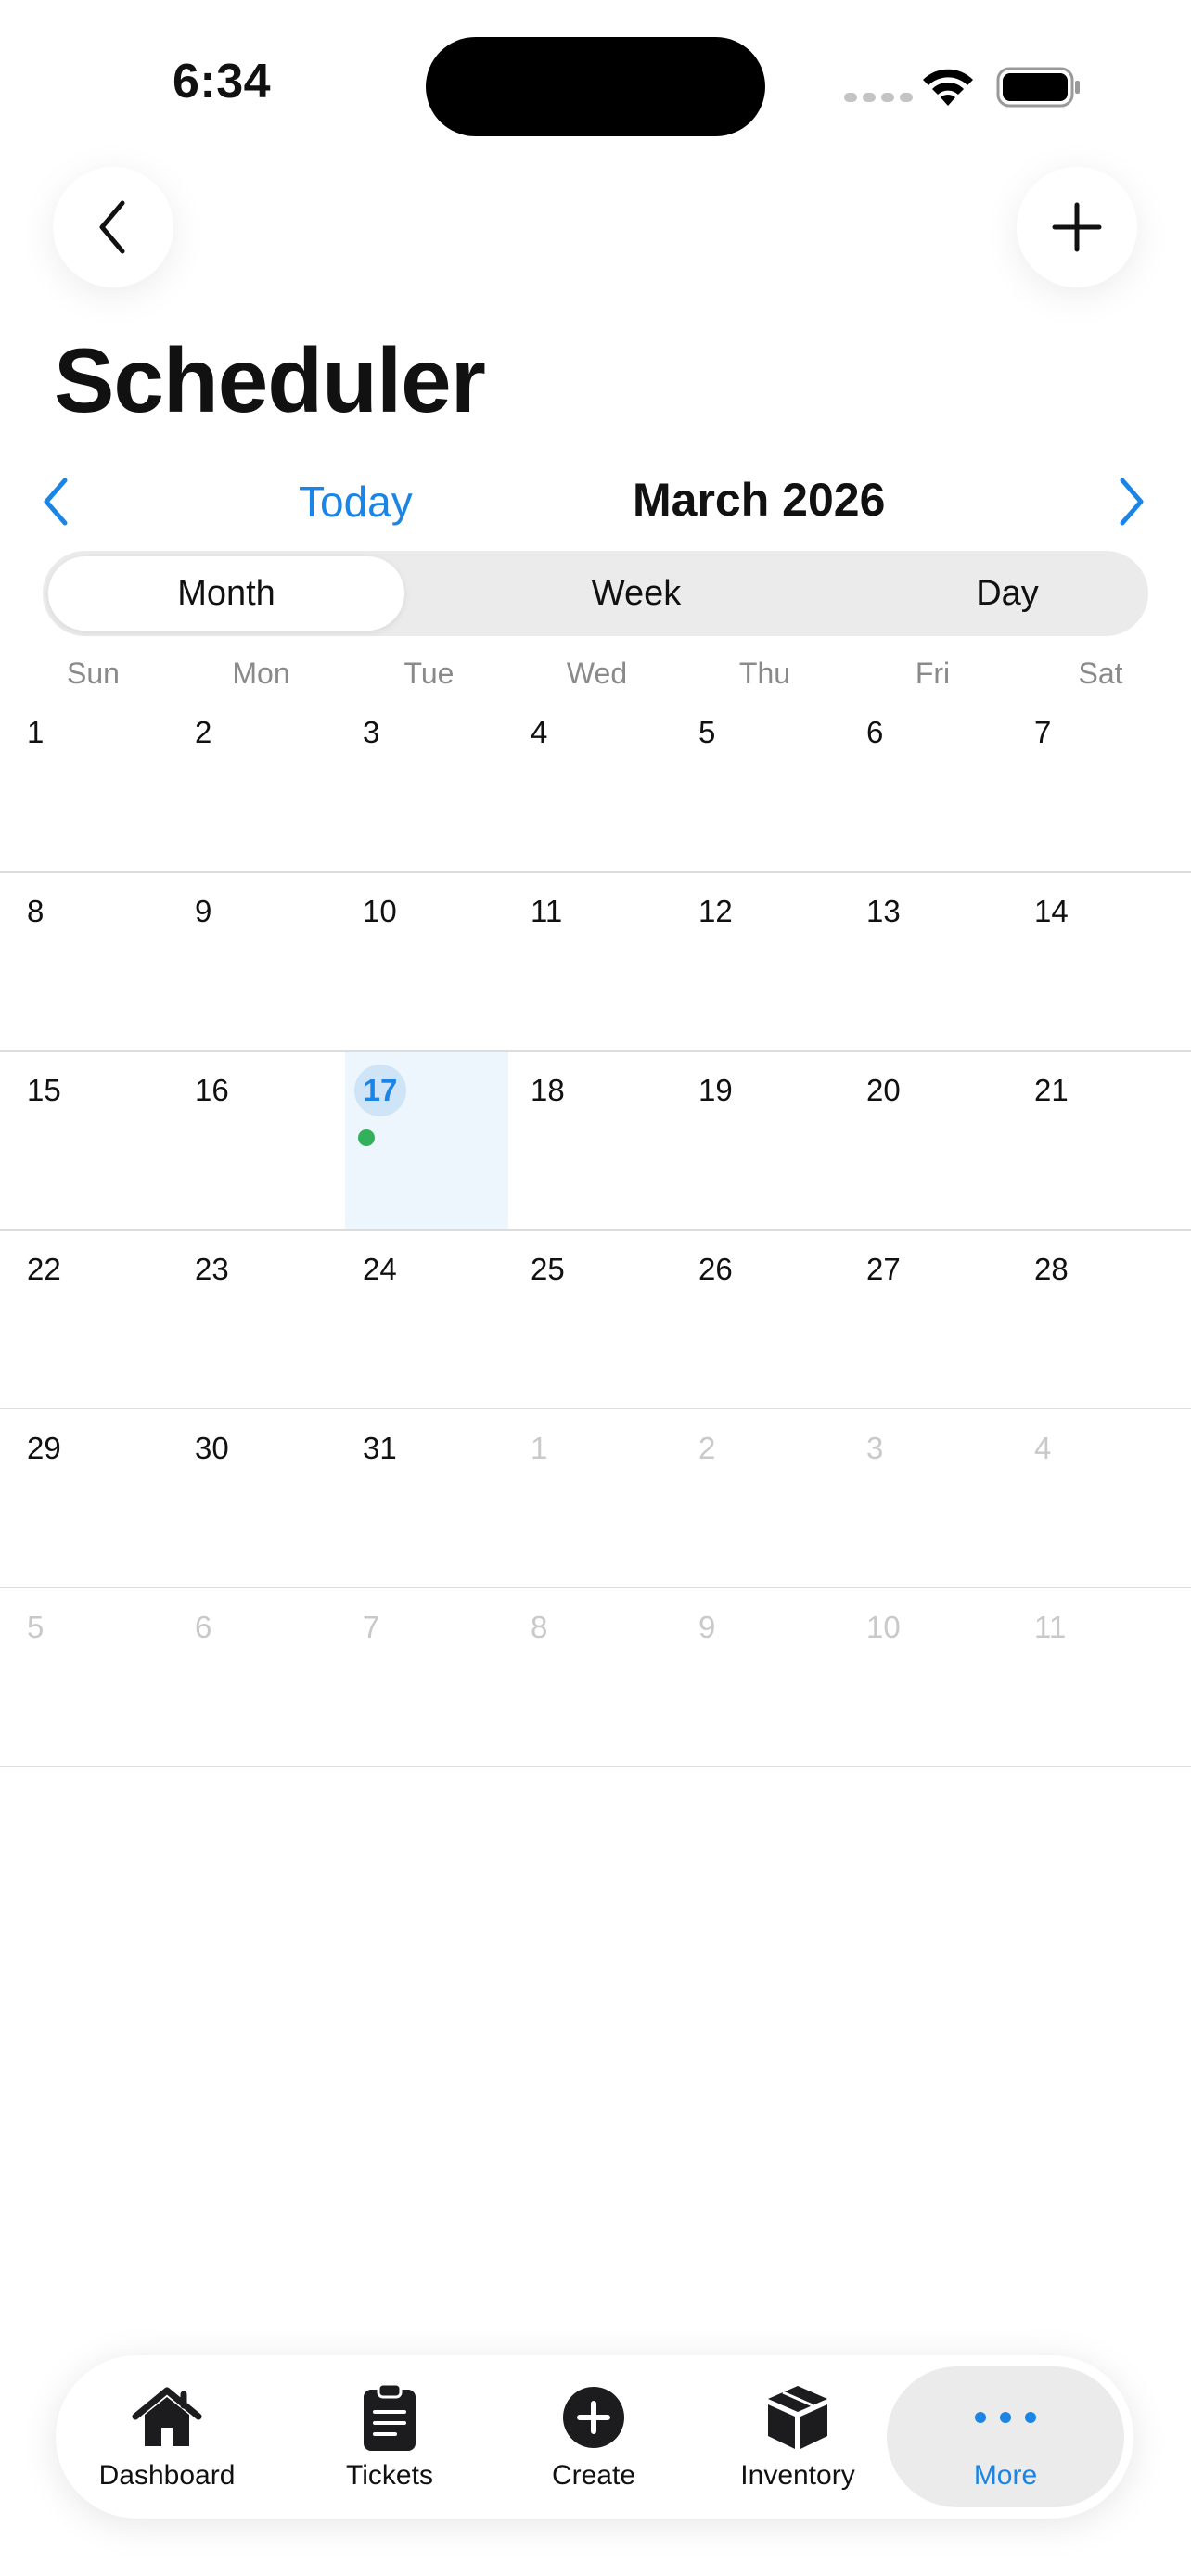  Describe the element at coordinates (98, 1140) in the screenshot. I see `day-cell: 15` at that location.